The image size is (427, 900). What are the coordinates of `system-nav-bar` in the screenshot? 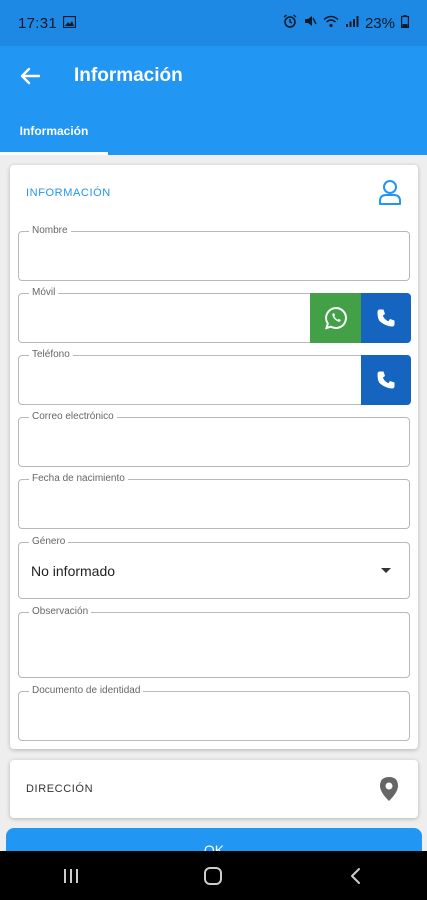 It's located at (213, 875).